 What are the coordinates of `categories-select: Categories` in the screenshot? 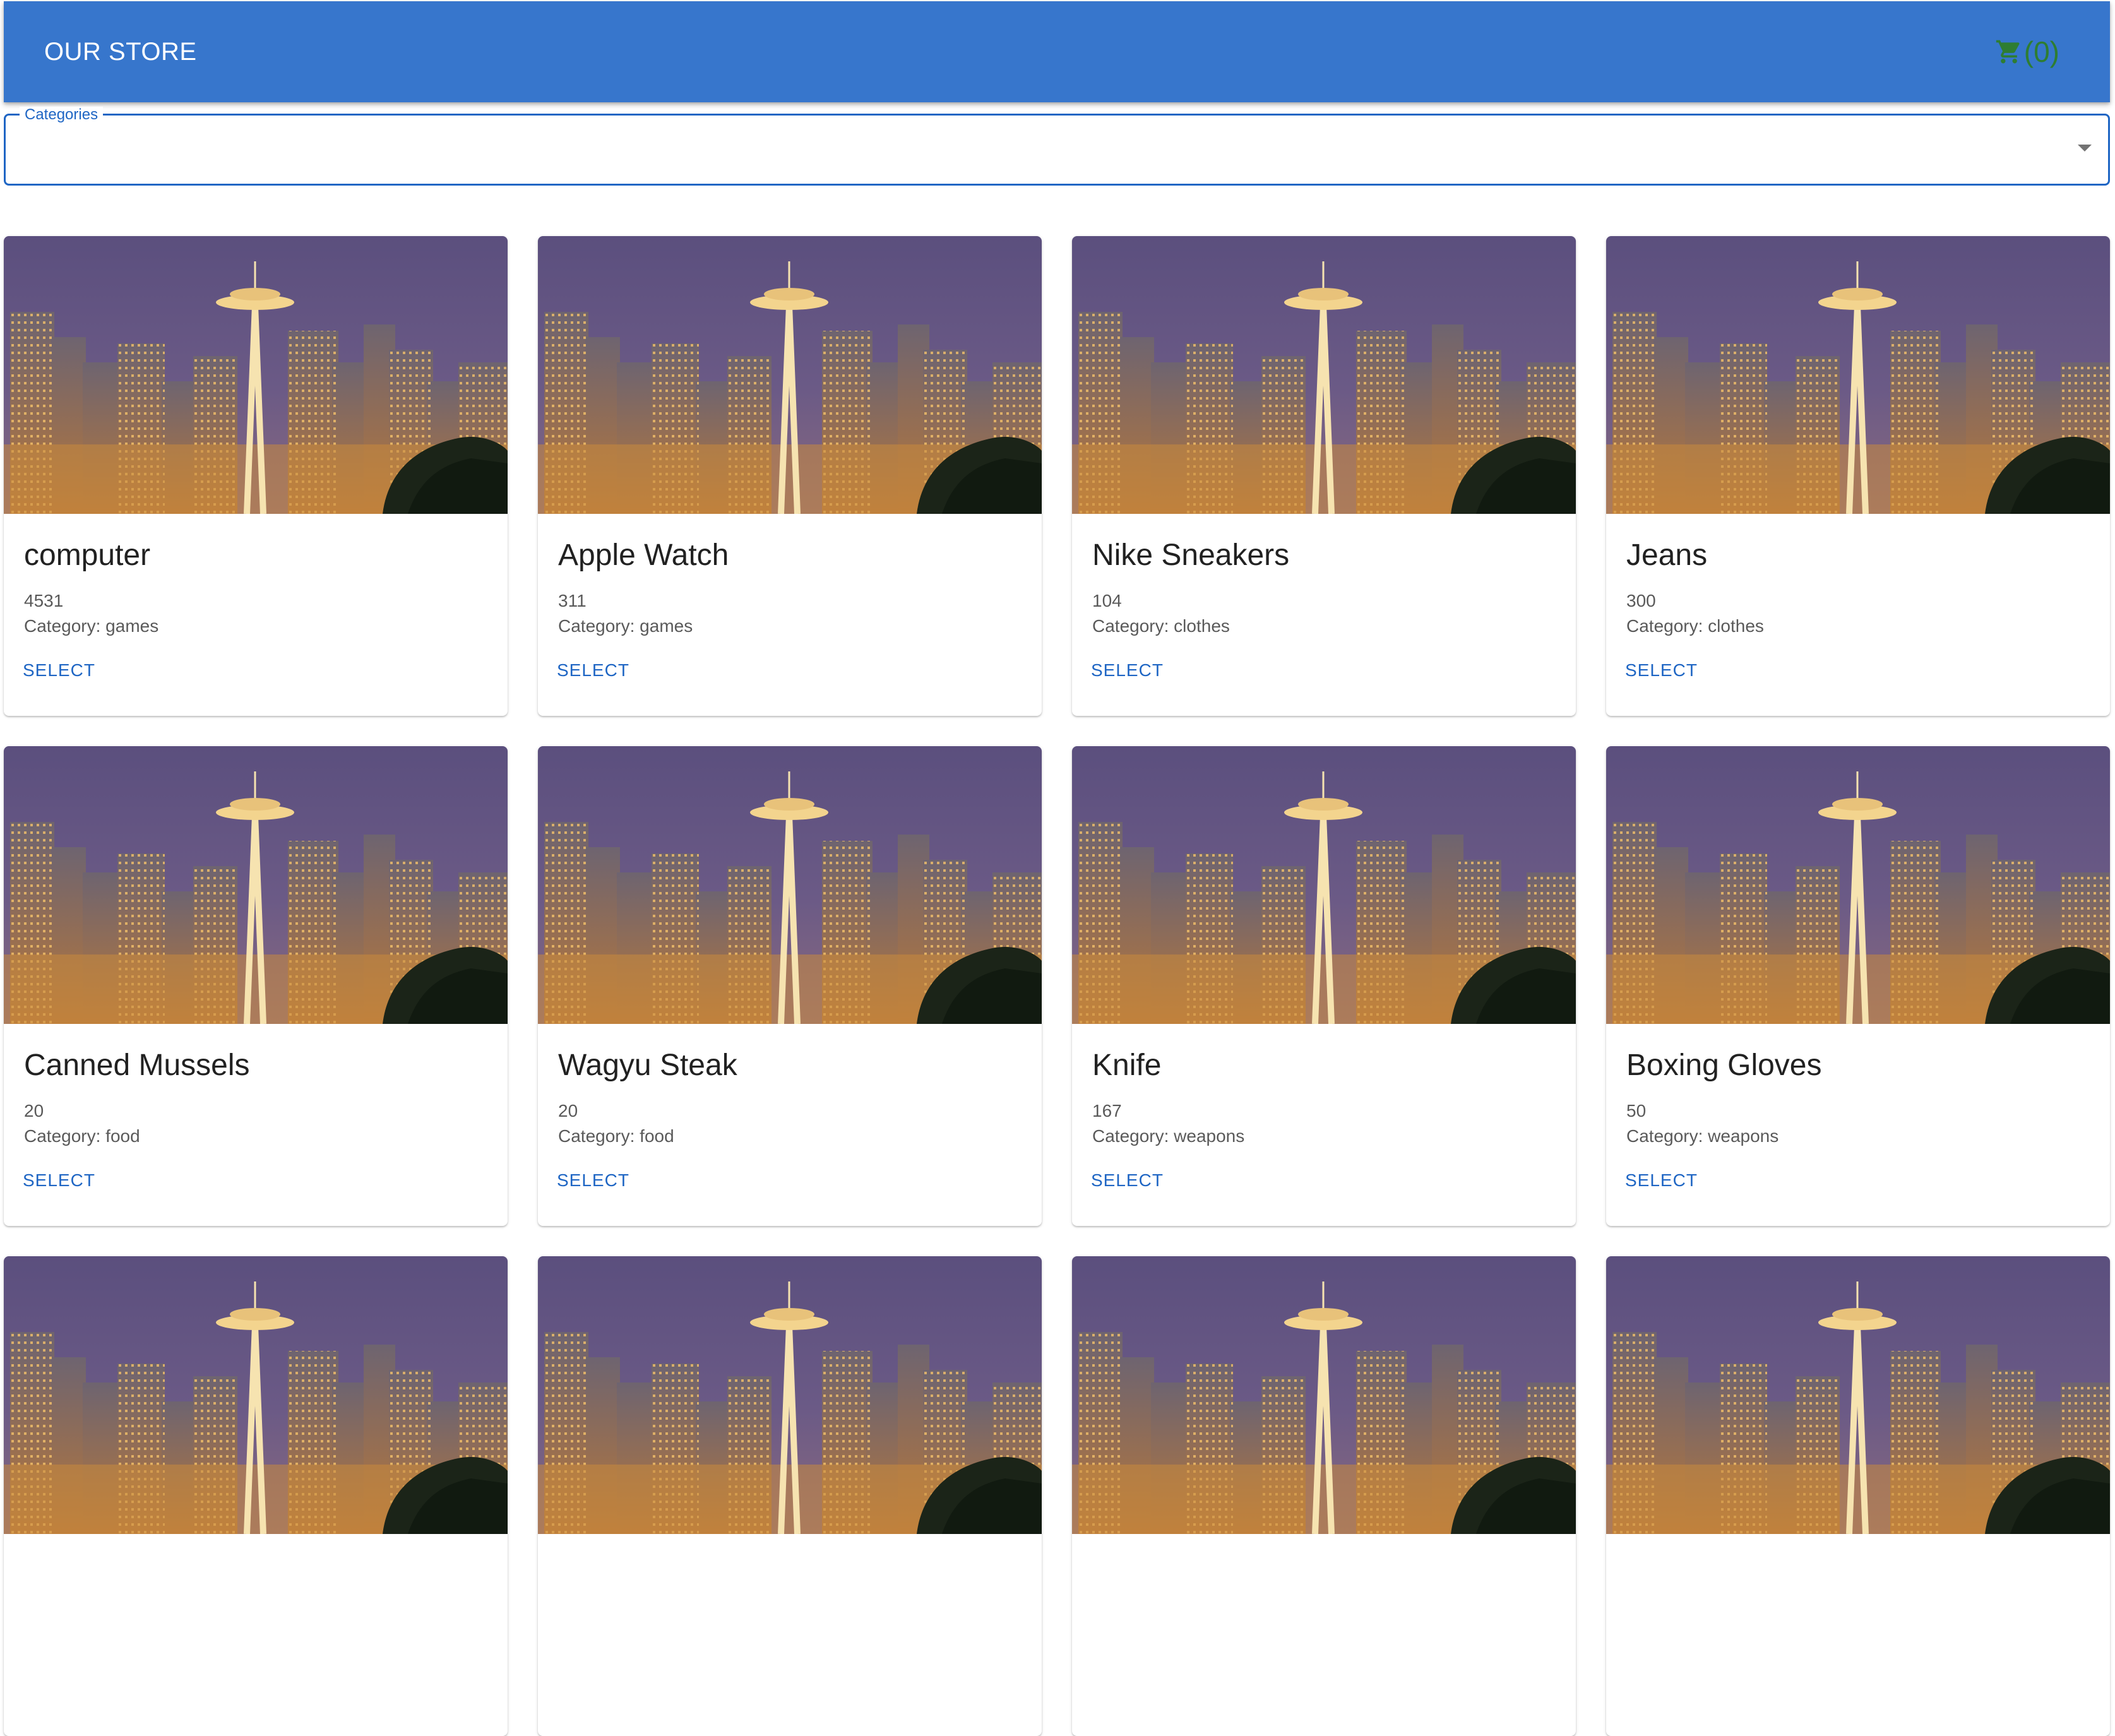 It's located at (1057, 147).